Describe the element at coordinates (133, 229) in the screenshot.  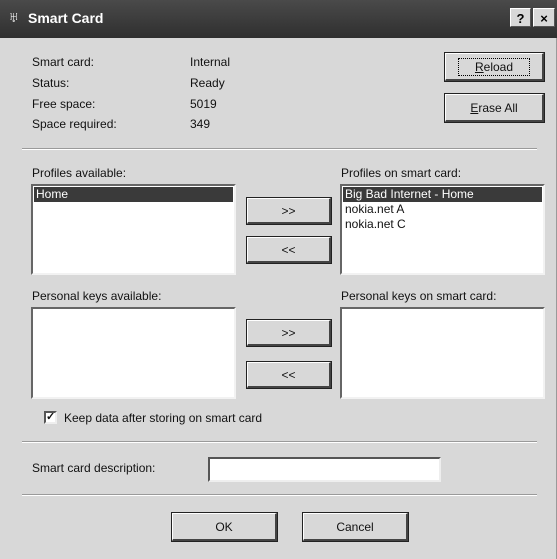
I see `profiles-available-list: Home` at that location.